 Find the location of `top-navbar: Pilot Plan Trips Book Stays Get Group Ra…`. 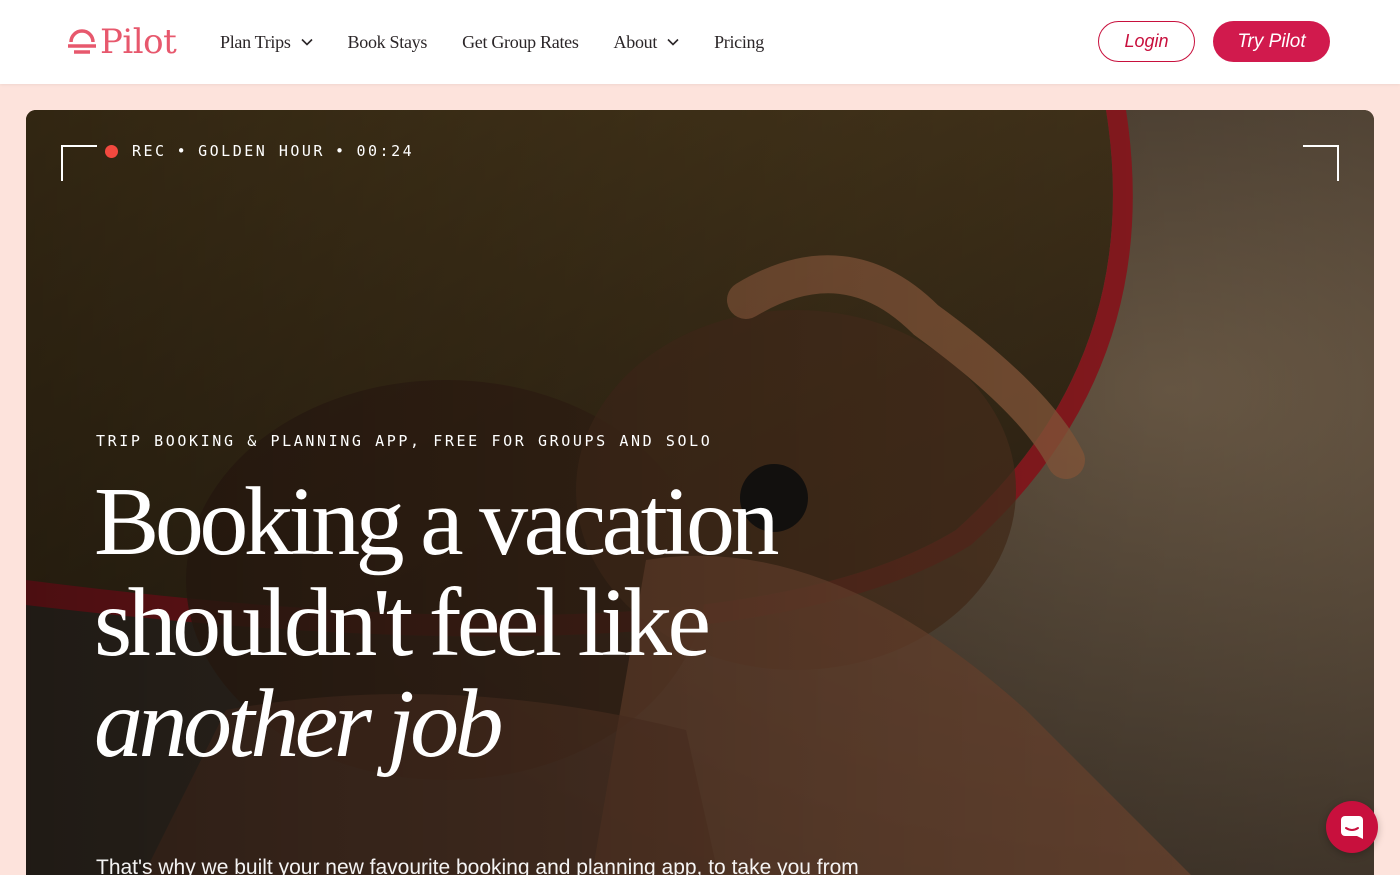

top-navbar: Pilot Plan Trips Book Stays Get Group Ra… is located at coordinates (700, 42).